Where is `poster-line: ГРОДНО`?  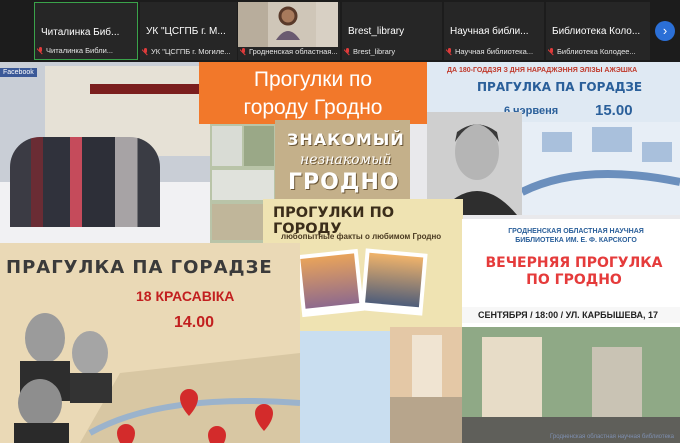
poster-line: ГРОДНО is located at coordinates (344, 182).